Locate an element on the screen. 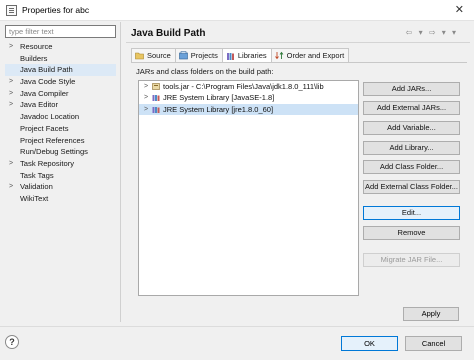  sidebar-item-validation: > Validation is located at coordinates (60, 187).